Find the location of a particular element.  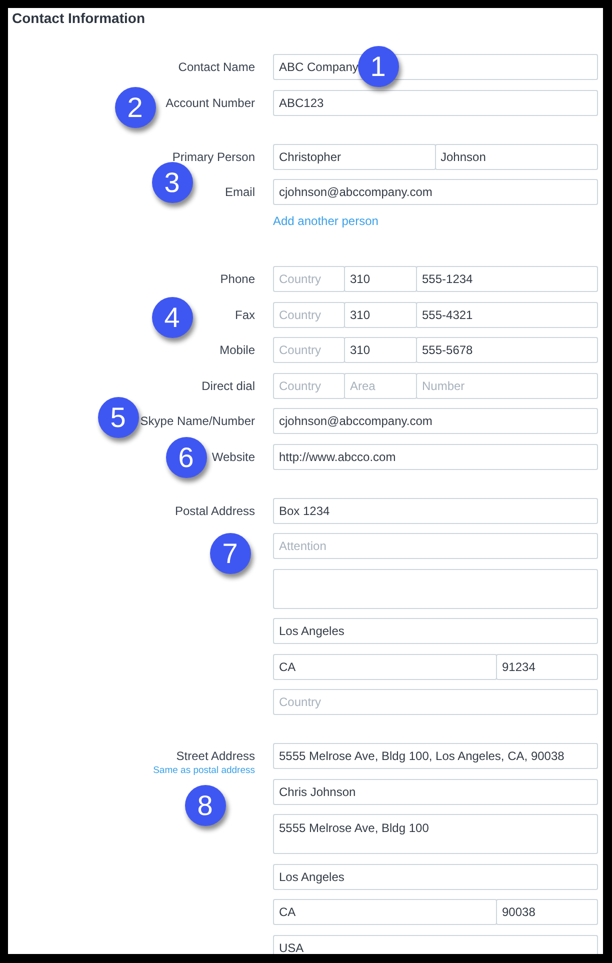

field-label: Skype Name/Number is located at coordinates (197, 421).